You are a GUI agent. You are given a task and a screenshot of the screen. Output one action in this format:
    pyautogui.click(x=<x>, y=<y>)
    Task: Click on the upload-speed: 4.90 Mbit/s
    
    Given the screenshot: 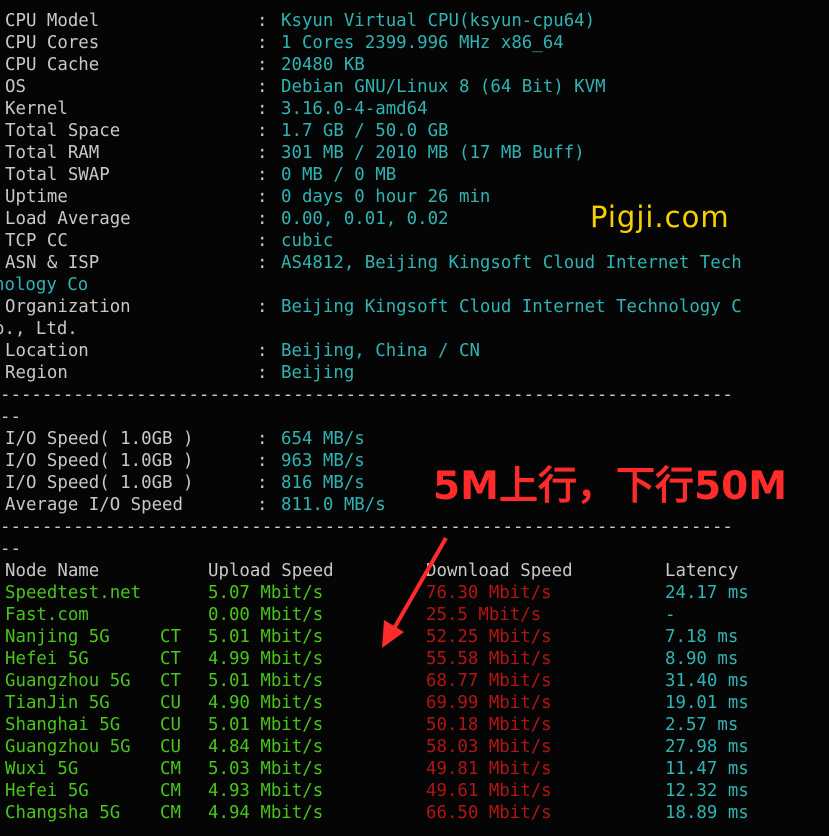 What is the action you would take?
    pyautogui.click(x=266, y=703)
    